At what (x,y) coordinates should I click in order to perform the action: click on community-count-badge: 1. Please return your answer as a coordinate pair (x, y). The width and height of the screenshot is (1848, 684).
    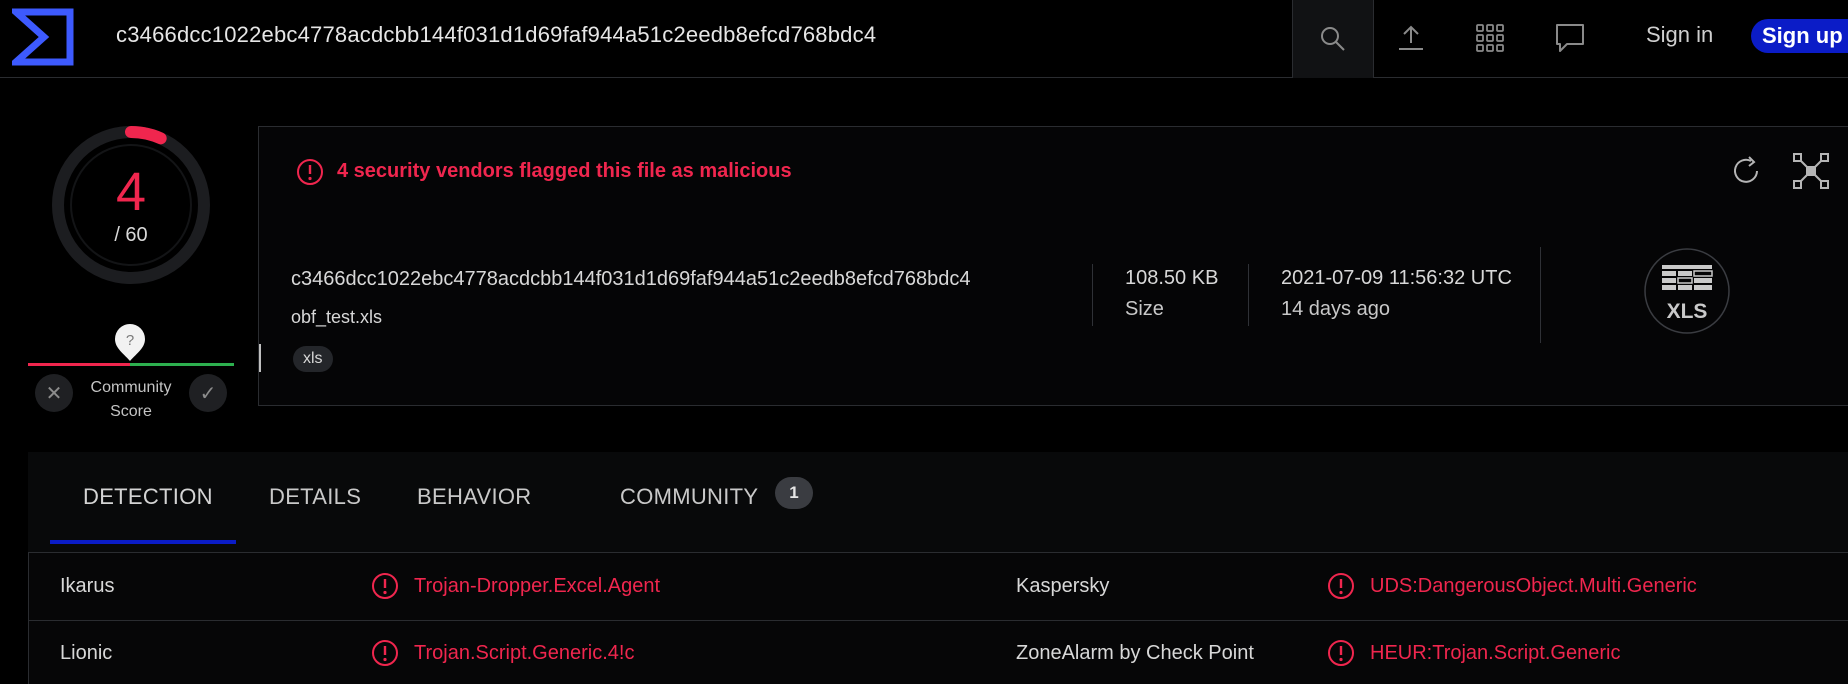
    Looking at the image, I should click on (794, 493).